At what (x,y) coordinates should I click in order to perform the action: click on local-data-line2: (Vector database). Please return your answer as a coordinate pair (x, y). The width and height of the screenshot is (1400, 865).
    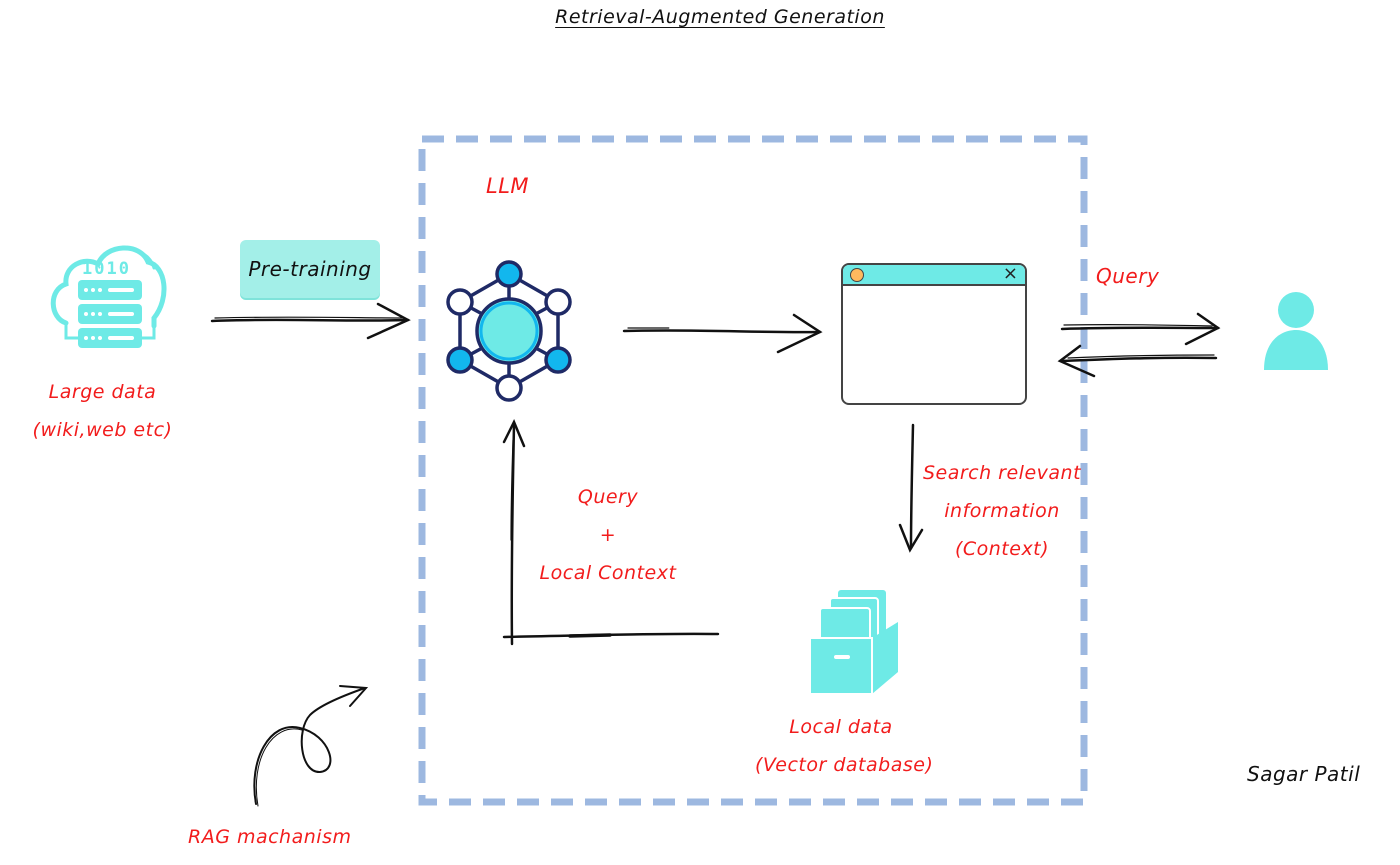
    Looking at the image, I should click on (844, 765).